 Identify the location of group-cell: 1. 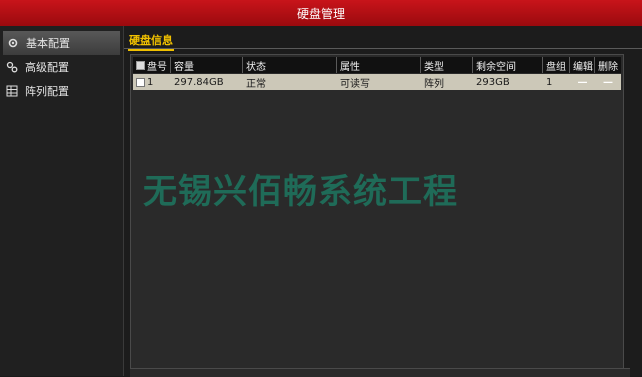
(549, 82).